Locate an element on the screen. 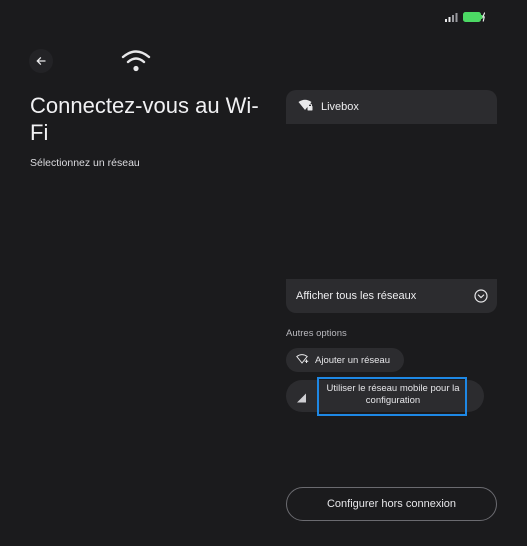 The height and width of the screenshot is (546, 527). show-all-networks-button: Afficher tous les réseaux is located at coordinates (391, 296).